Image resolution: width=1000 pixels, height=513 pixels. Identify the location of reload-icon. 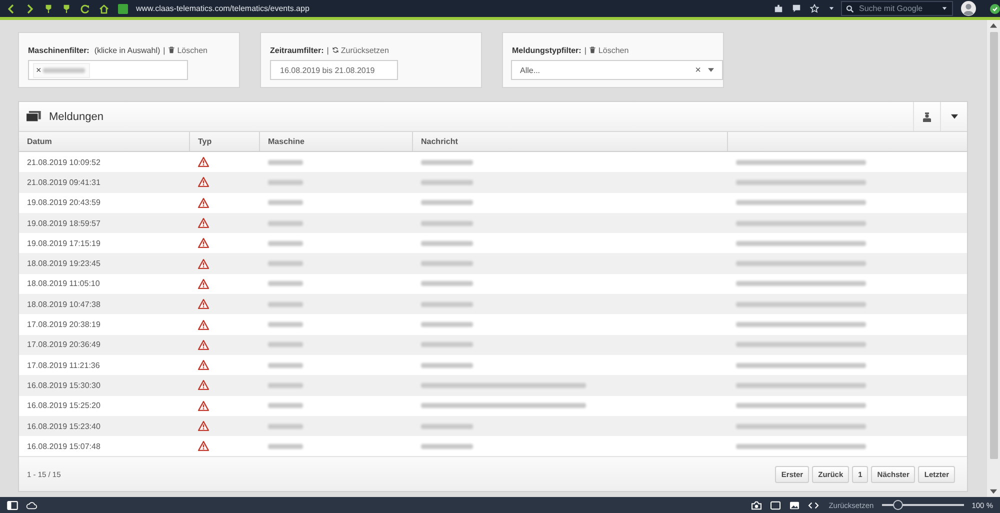
(85, 9).